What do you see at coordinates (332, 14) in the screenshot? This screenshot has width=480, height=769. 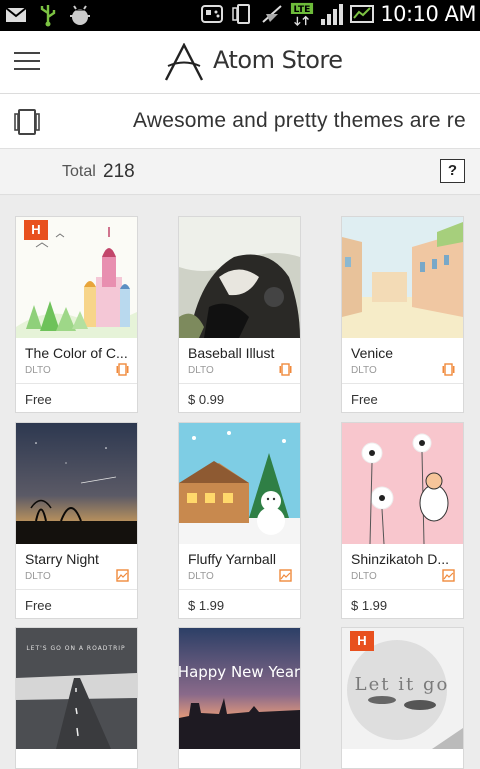 I see `signal-icon` at bounding box center [332, 14].